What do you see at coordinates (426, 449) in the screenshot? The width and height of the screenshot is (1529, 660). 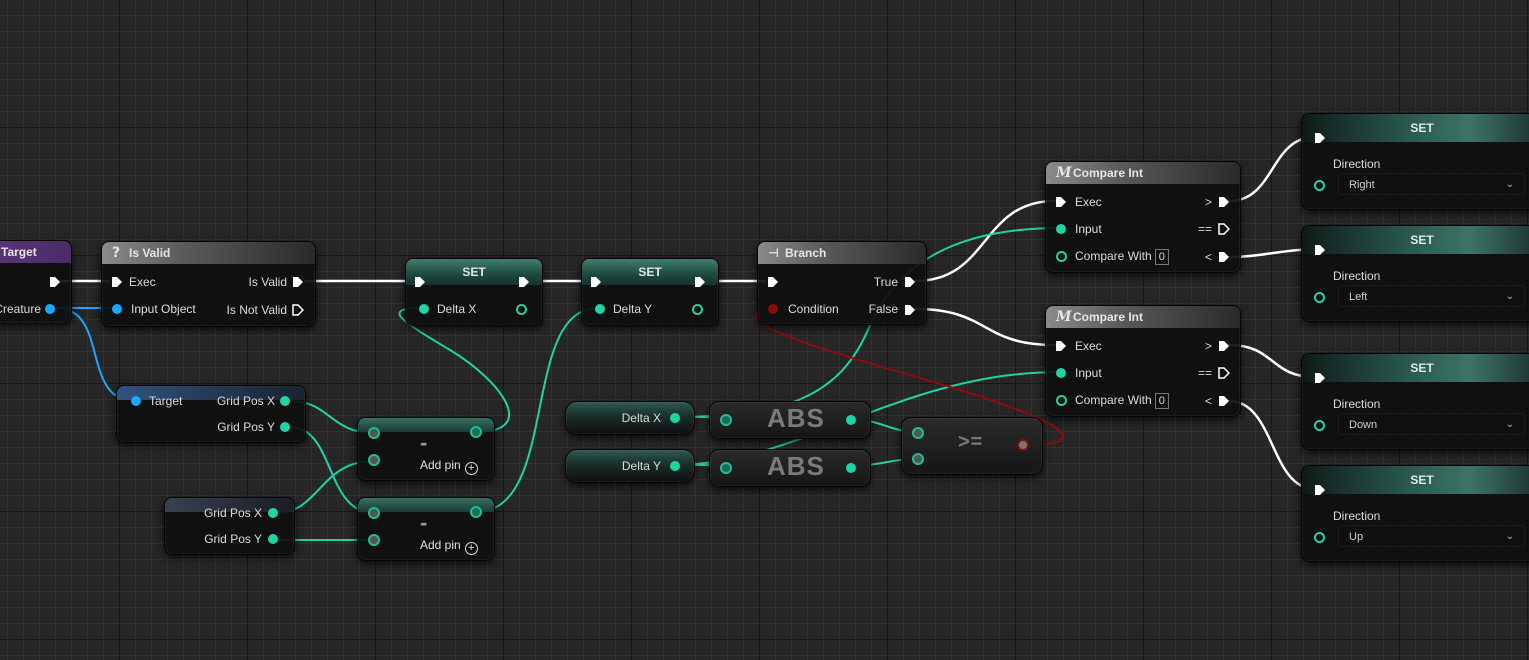 I see `subtract-node-1: - Add pin +` at bounding box center [426, 449].